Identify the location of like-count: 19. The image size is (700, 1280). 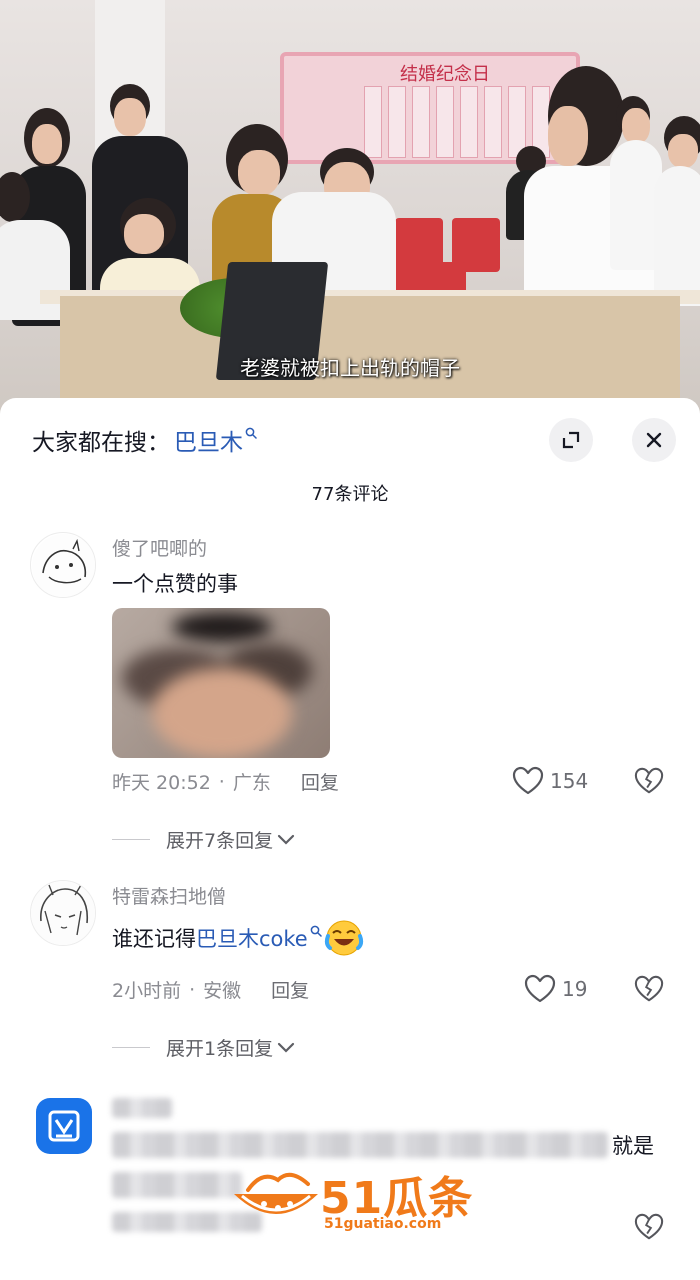
(575, 989).